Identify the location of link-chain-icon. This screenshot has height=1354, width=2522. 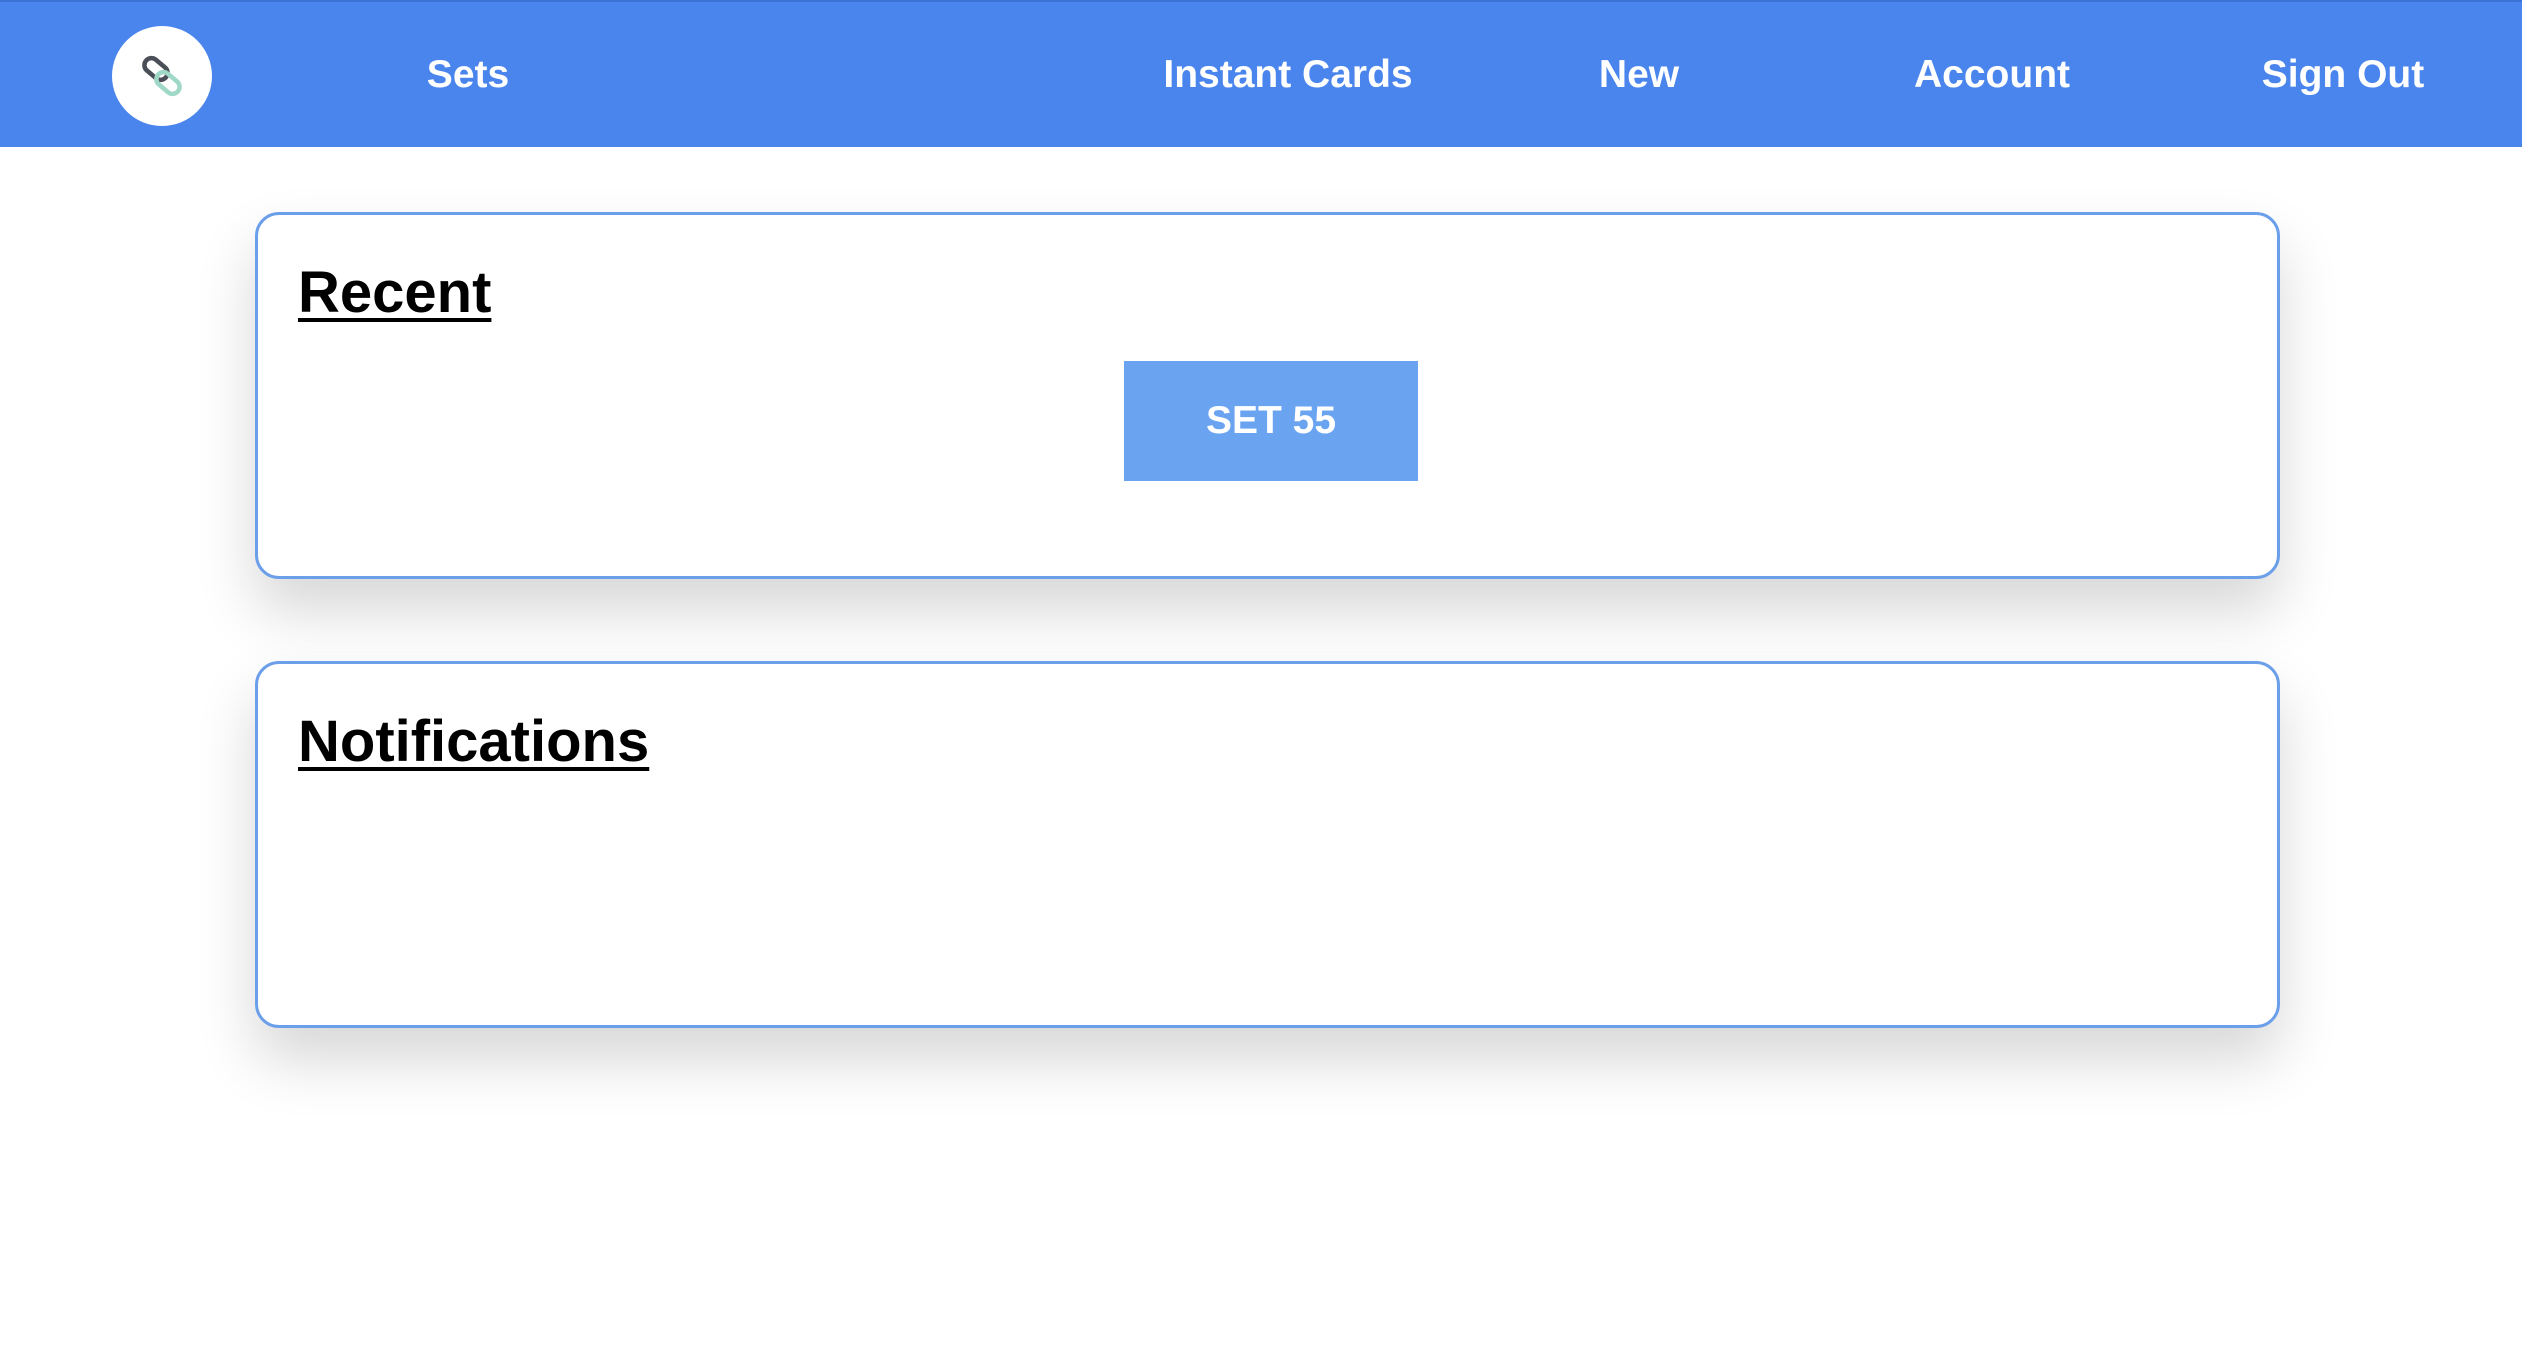
(162, 76).